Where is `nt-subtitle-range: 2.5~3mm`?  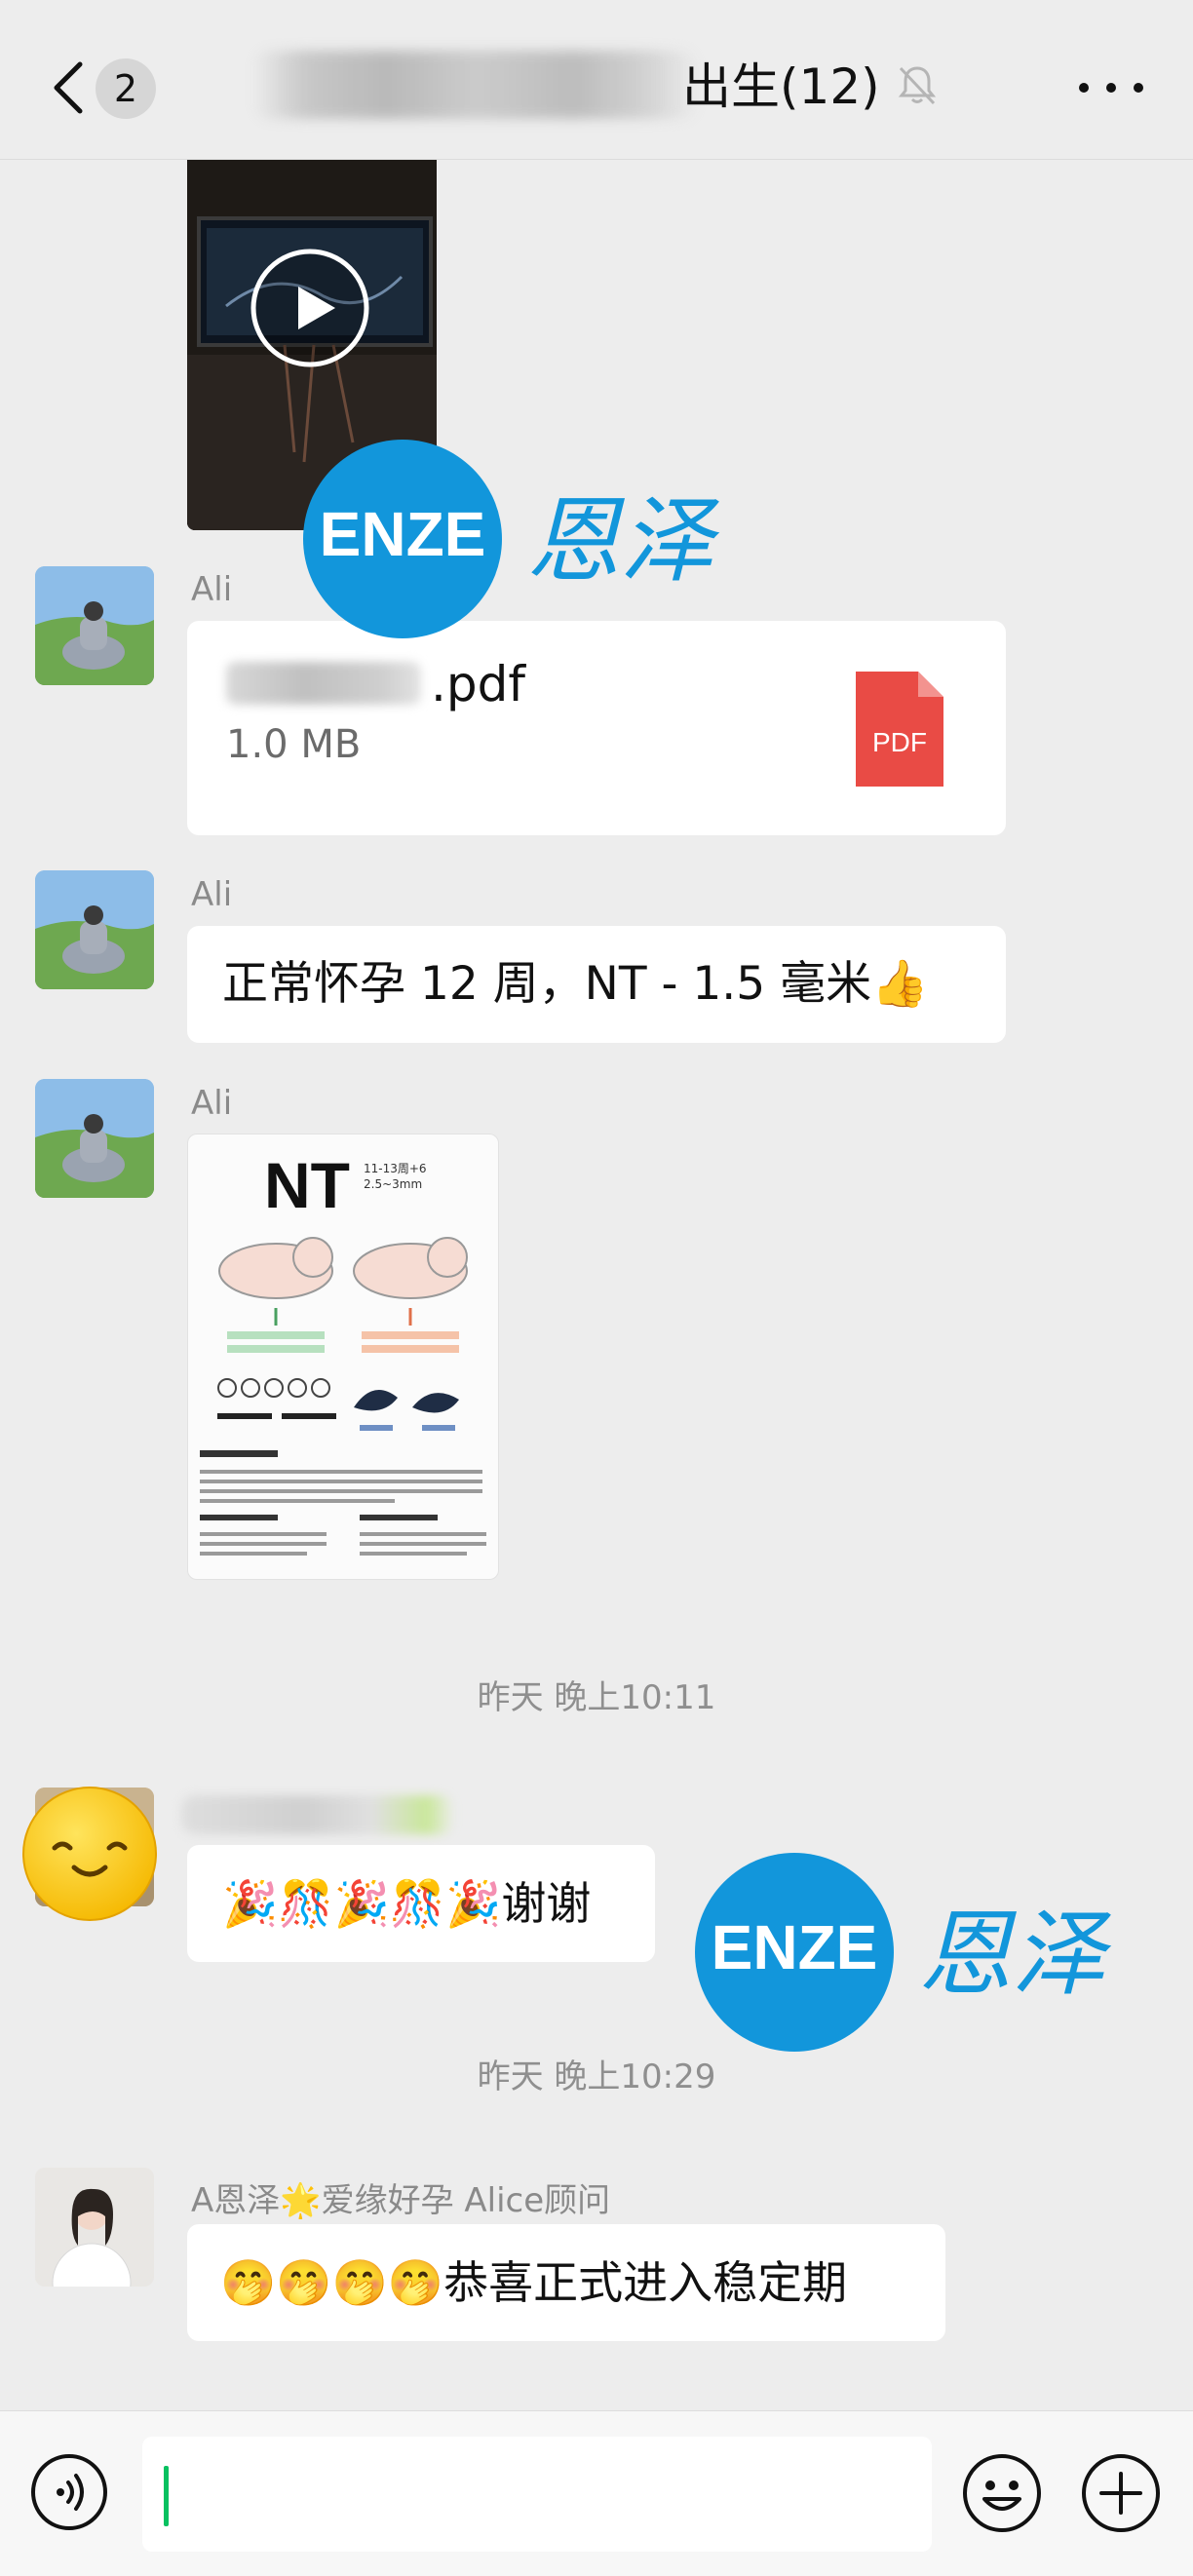
nt-subtitle-range: 2.5~3mm is located at coordinates (393, 1184).